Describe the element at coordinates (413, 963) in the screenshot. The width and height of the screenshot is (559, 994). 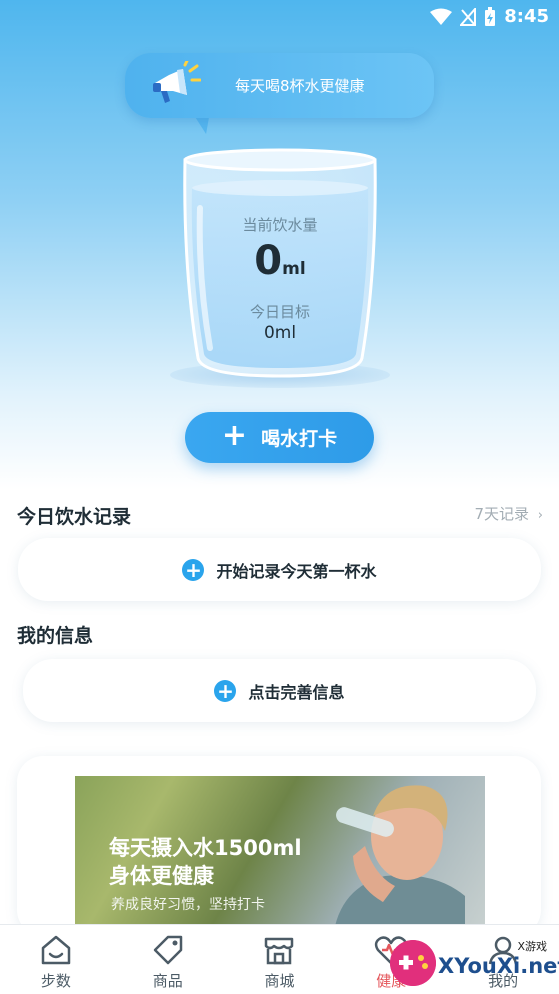
I see `gamepad-logo` at that location.